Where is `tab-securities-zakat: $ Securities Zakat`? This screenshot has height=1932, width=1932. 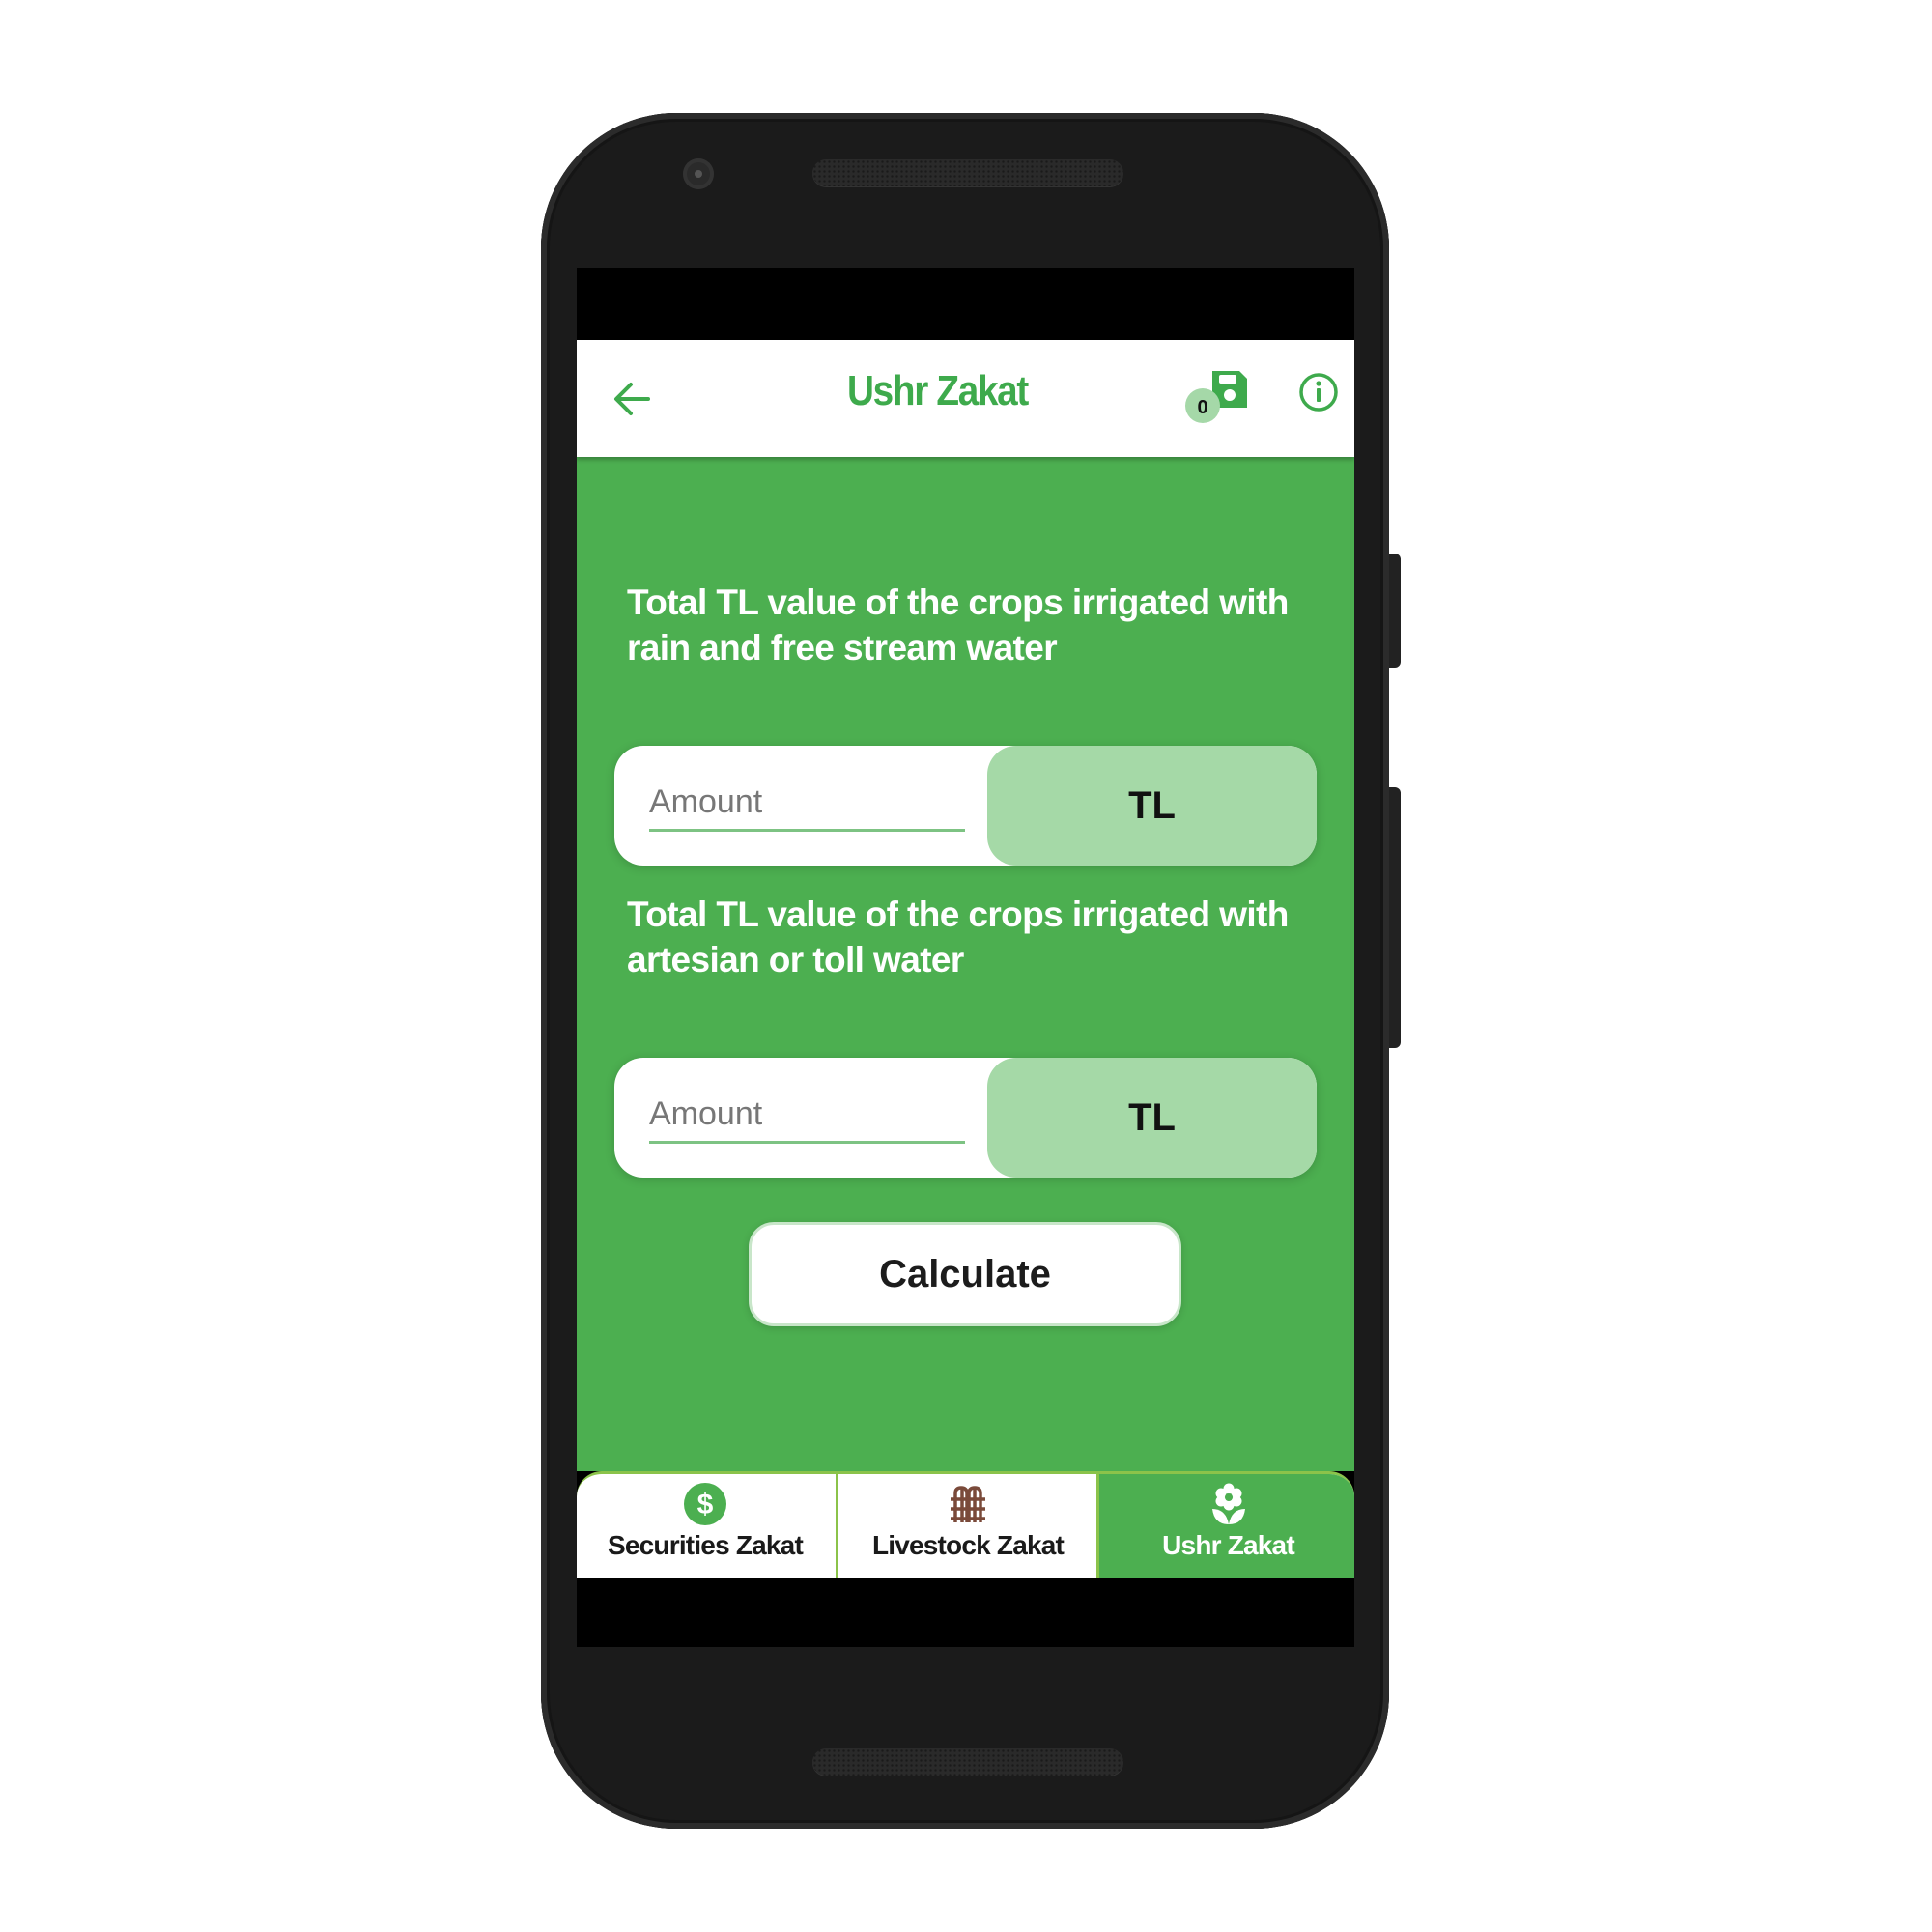 tab-securities-zakat: $ Securities Zakat is located at coordinates (705, 1526).